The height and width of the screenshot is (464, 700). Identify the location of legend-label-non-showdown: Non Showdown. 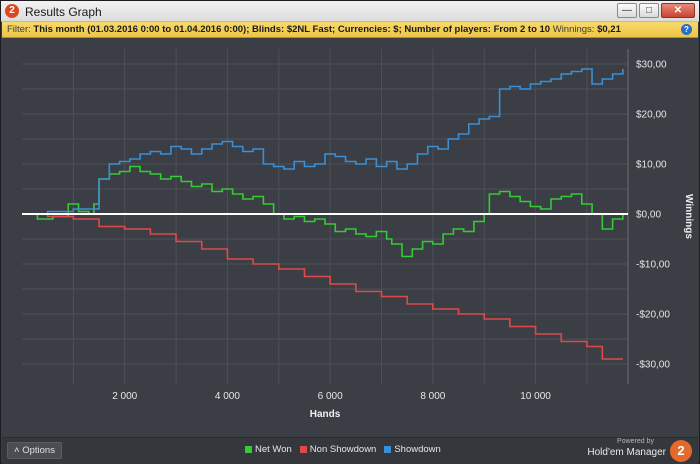
(343, 449).